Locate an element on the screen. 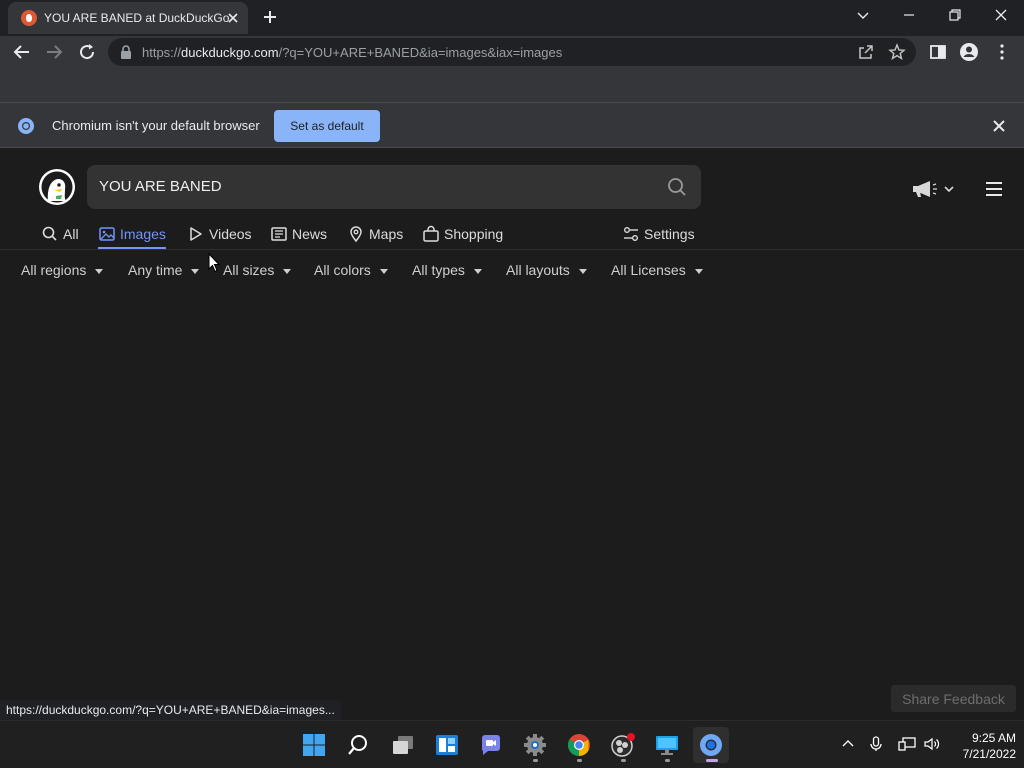 Image resolution: width=1024 pixels, height=768 pixels. taskbar-obs is located at coordinates (623, 745).